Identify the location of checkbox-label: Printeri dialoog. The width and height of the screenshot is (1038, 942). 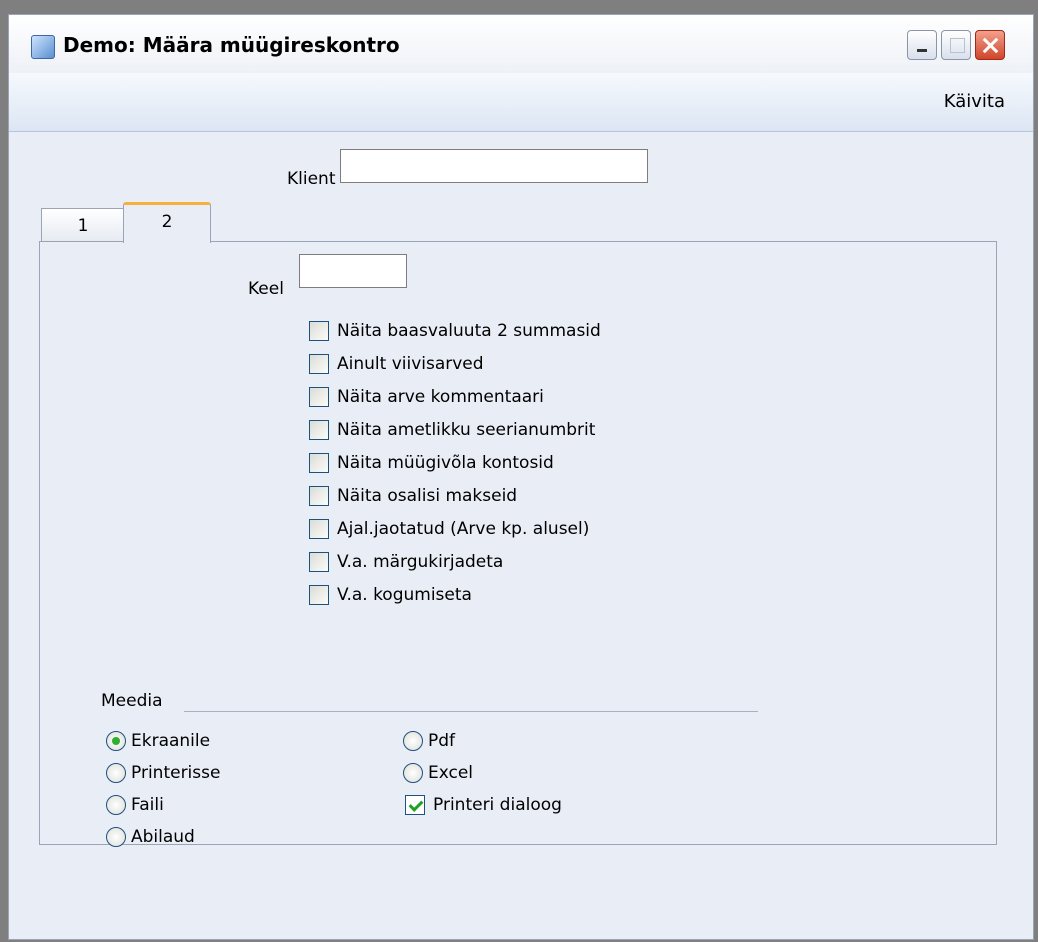
(497, 805).